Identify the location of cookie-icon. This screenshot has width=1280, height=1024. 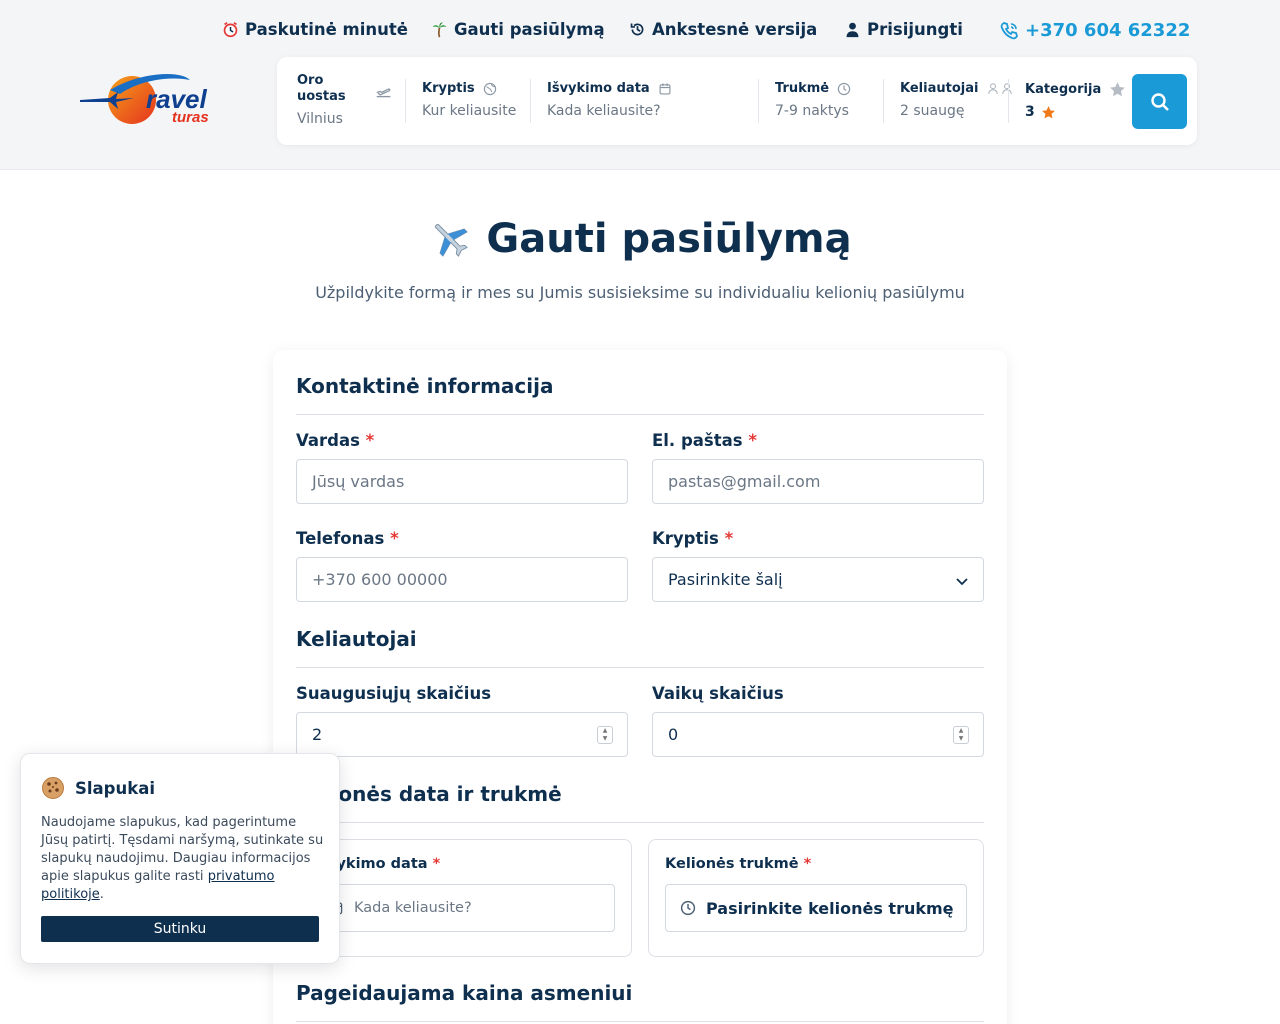
(53, 788).